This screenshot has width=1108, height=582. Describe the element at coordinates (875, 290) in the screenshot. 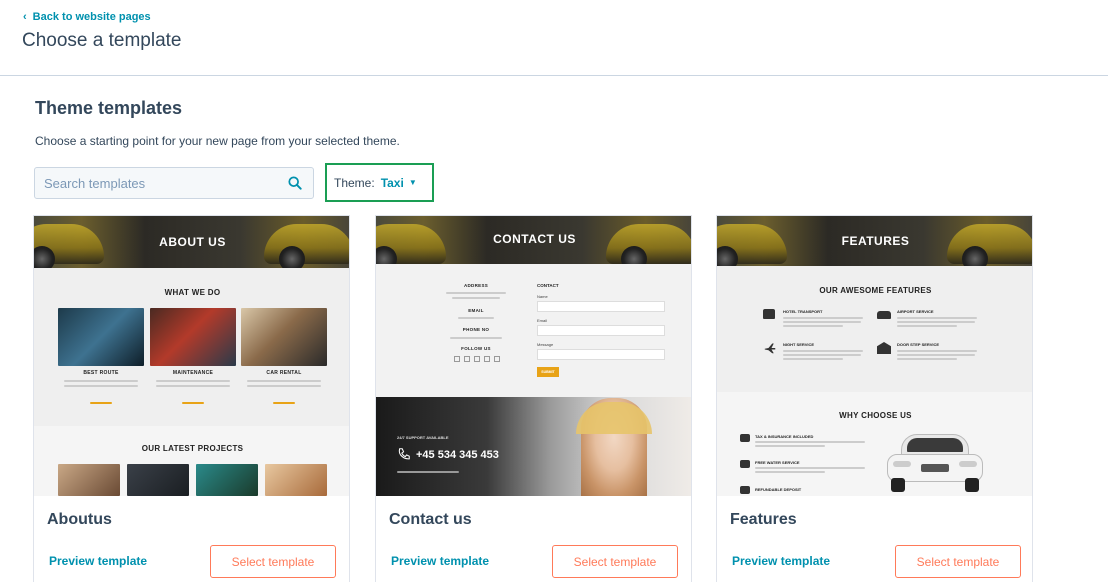

I see `thumbnail-heading: OUR AWESOME FEATURES` at that location.